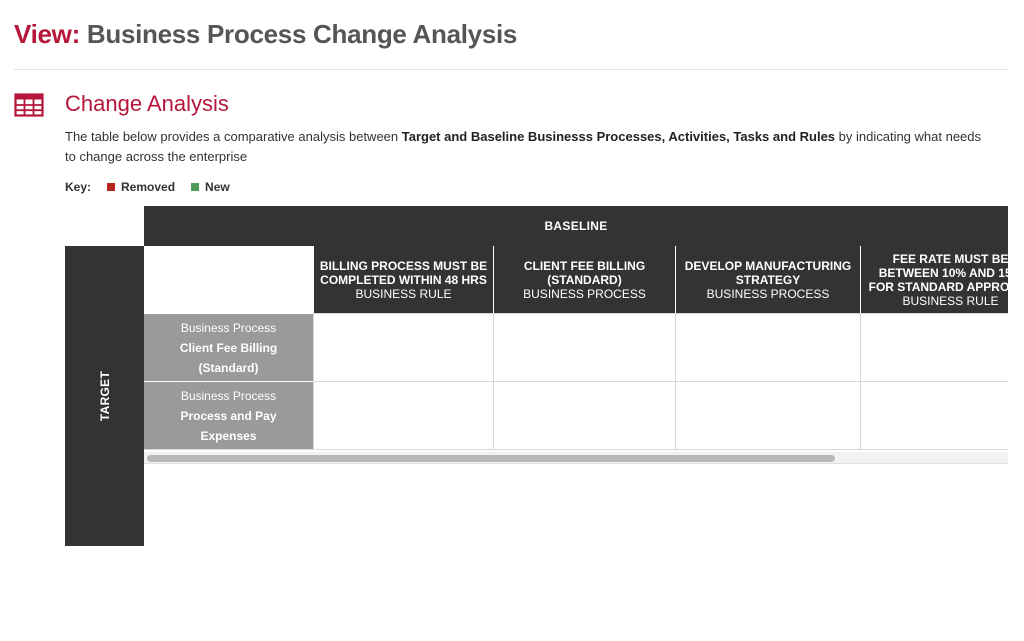 The height and width of the screenshot is (641, 1024). What do you see at coordinates (217, 187) in the screenshot?
I see `key-item-label: New` at bounding box center [217, 187].